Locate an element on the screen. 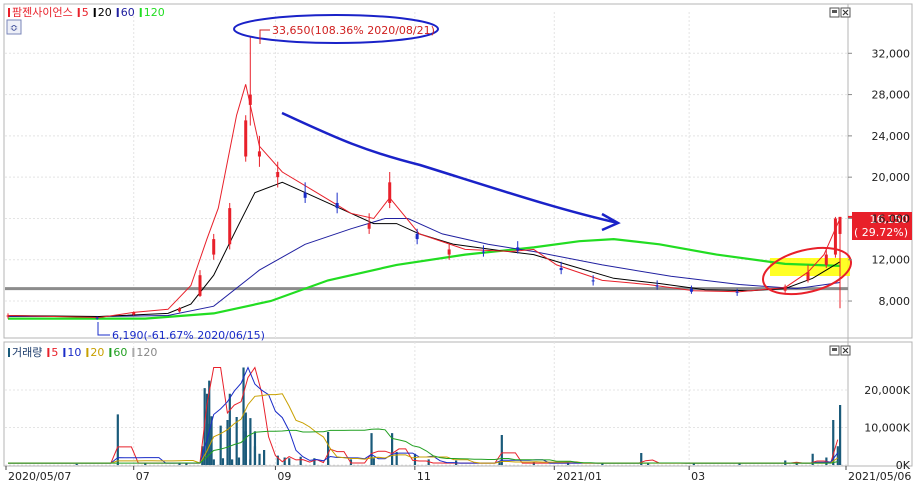  date-tick-label: 2021/01 is located at coordinates (579, 476).